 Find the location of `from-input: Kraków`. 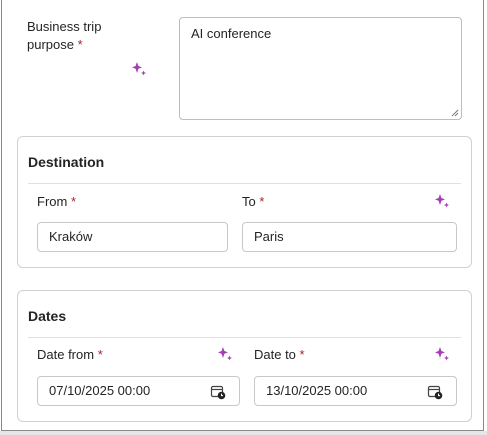

from-input: Kraków is located at coordinates (132, 237).